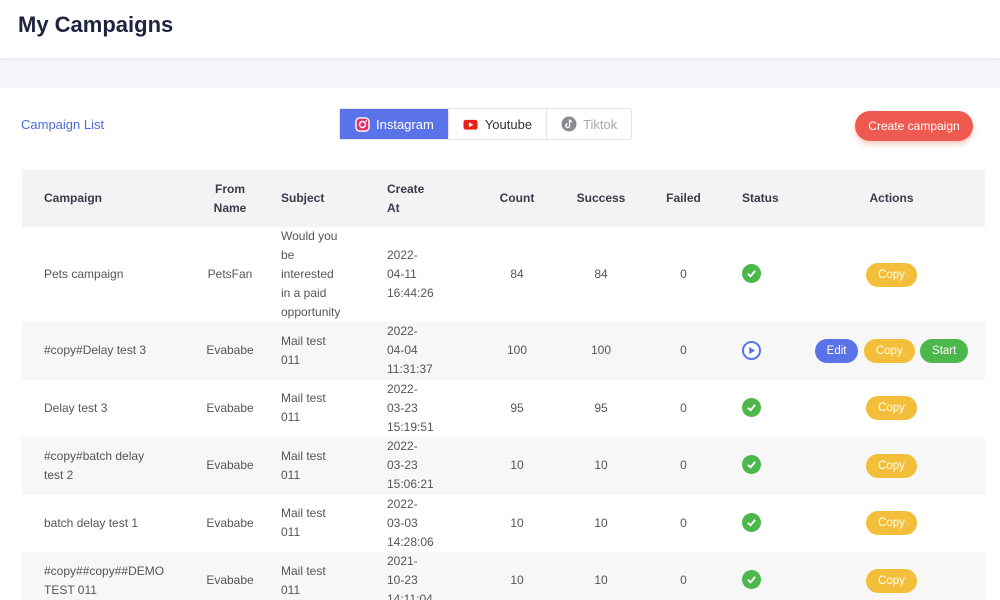 This screenshot has height=600, width=1000. What do you see at coordinates (410, 293) in the screenshot?
I see `date-line: 16:44:26` at bounding box center [410, 293].